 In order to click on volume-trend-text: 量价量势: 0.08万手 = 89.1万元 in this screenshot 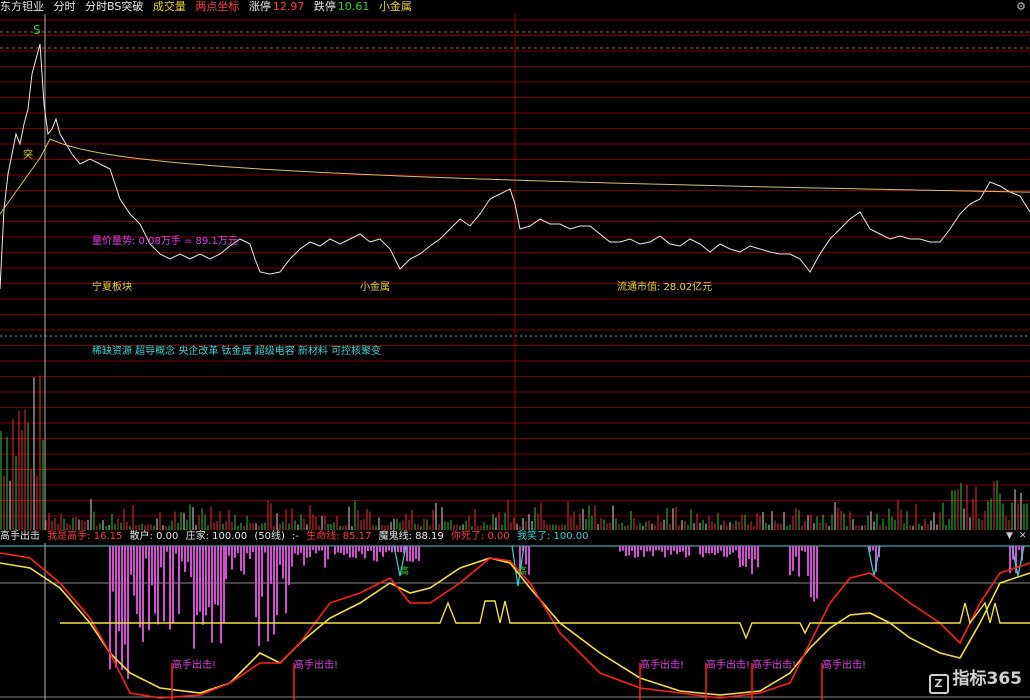, I will do `click(165, 241)`.